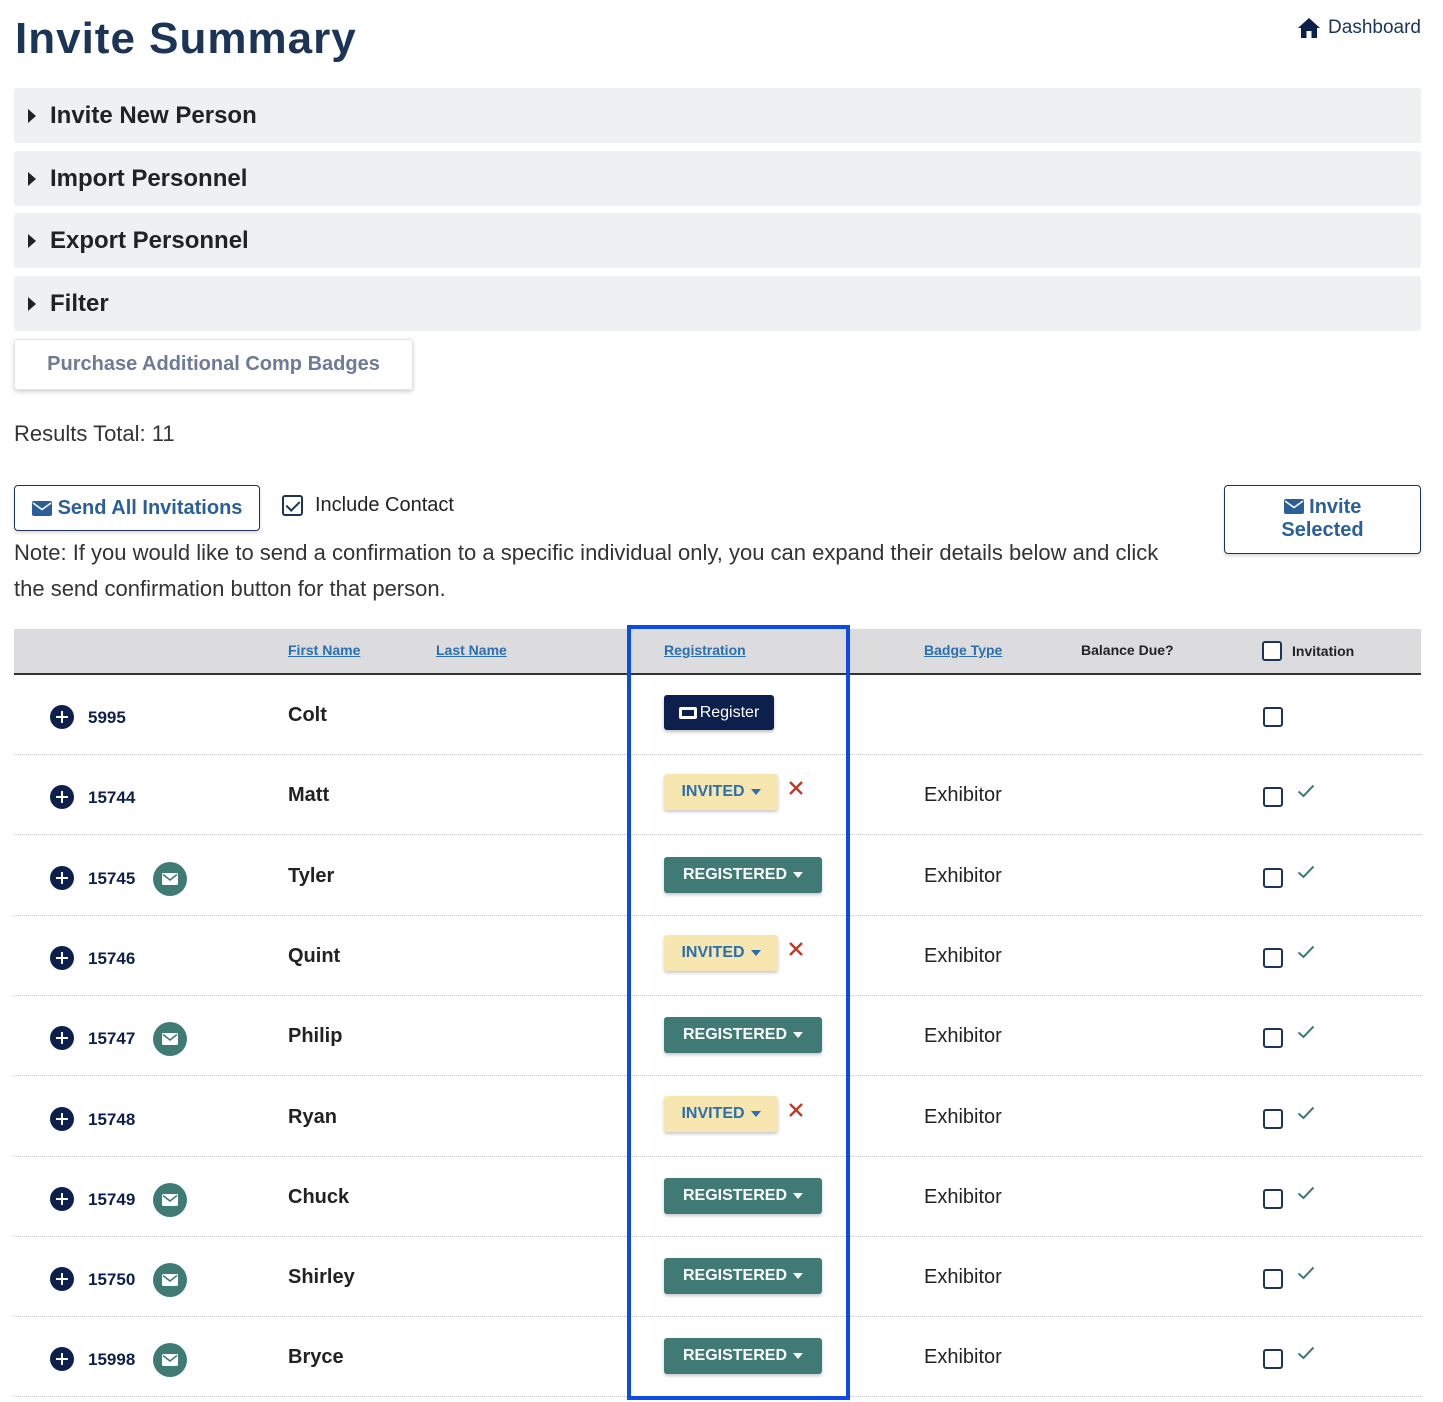 The width and height of the screenshot is (1443, 1402). What do you see at coordinates (112, 798) in the screenshot?
I see `row-id: 15744` at bounding box center [112, 798].